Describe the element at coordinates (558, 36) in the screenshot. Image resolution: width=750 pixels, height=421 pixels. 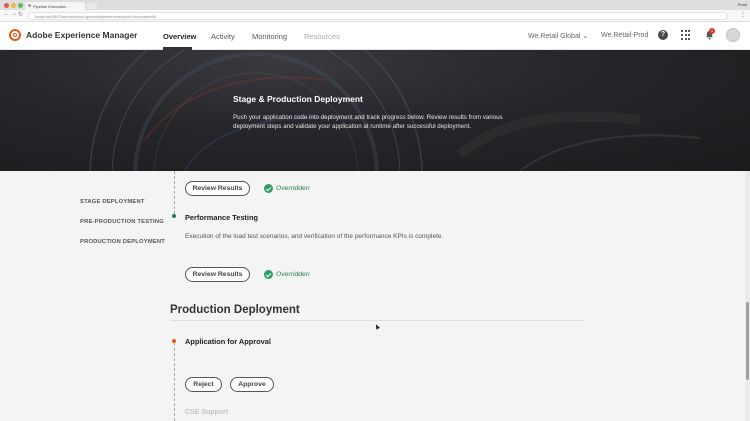
I see `program-dropdown: We.Retail Global ⌄` at that location.